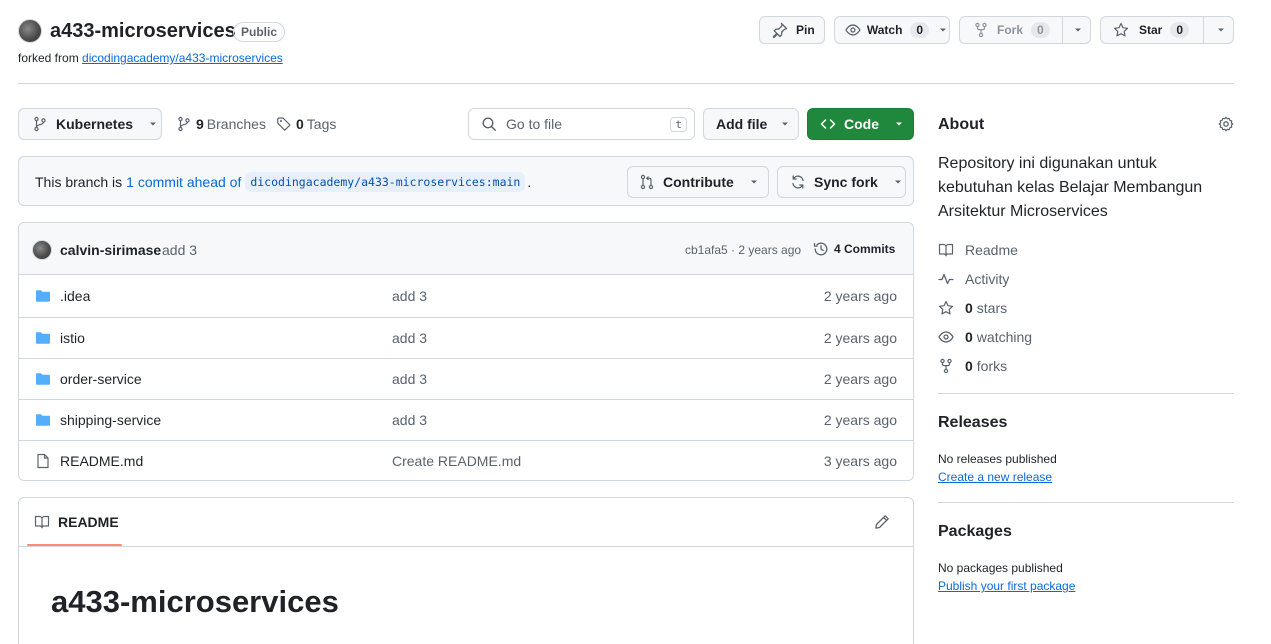 The image size is (1271, 644). Describe the element at coordinates (200, 124) in the screenshot. I see `branches-count: 9` at that location.